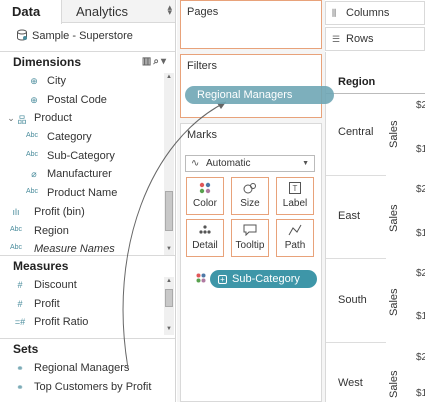 The height and width of the screenshot is (402, 425). I want to click on region-south: South, so click(352, 300).